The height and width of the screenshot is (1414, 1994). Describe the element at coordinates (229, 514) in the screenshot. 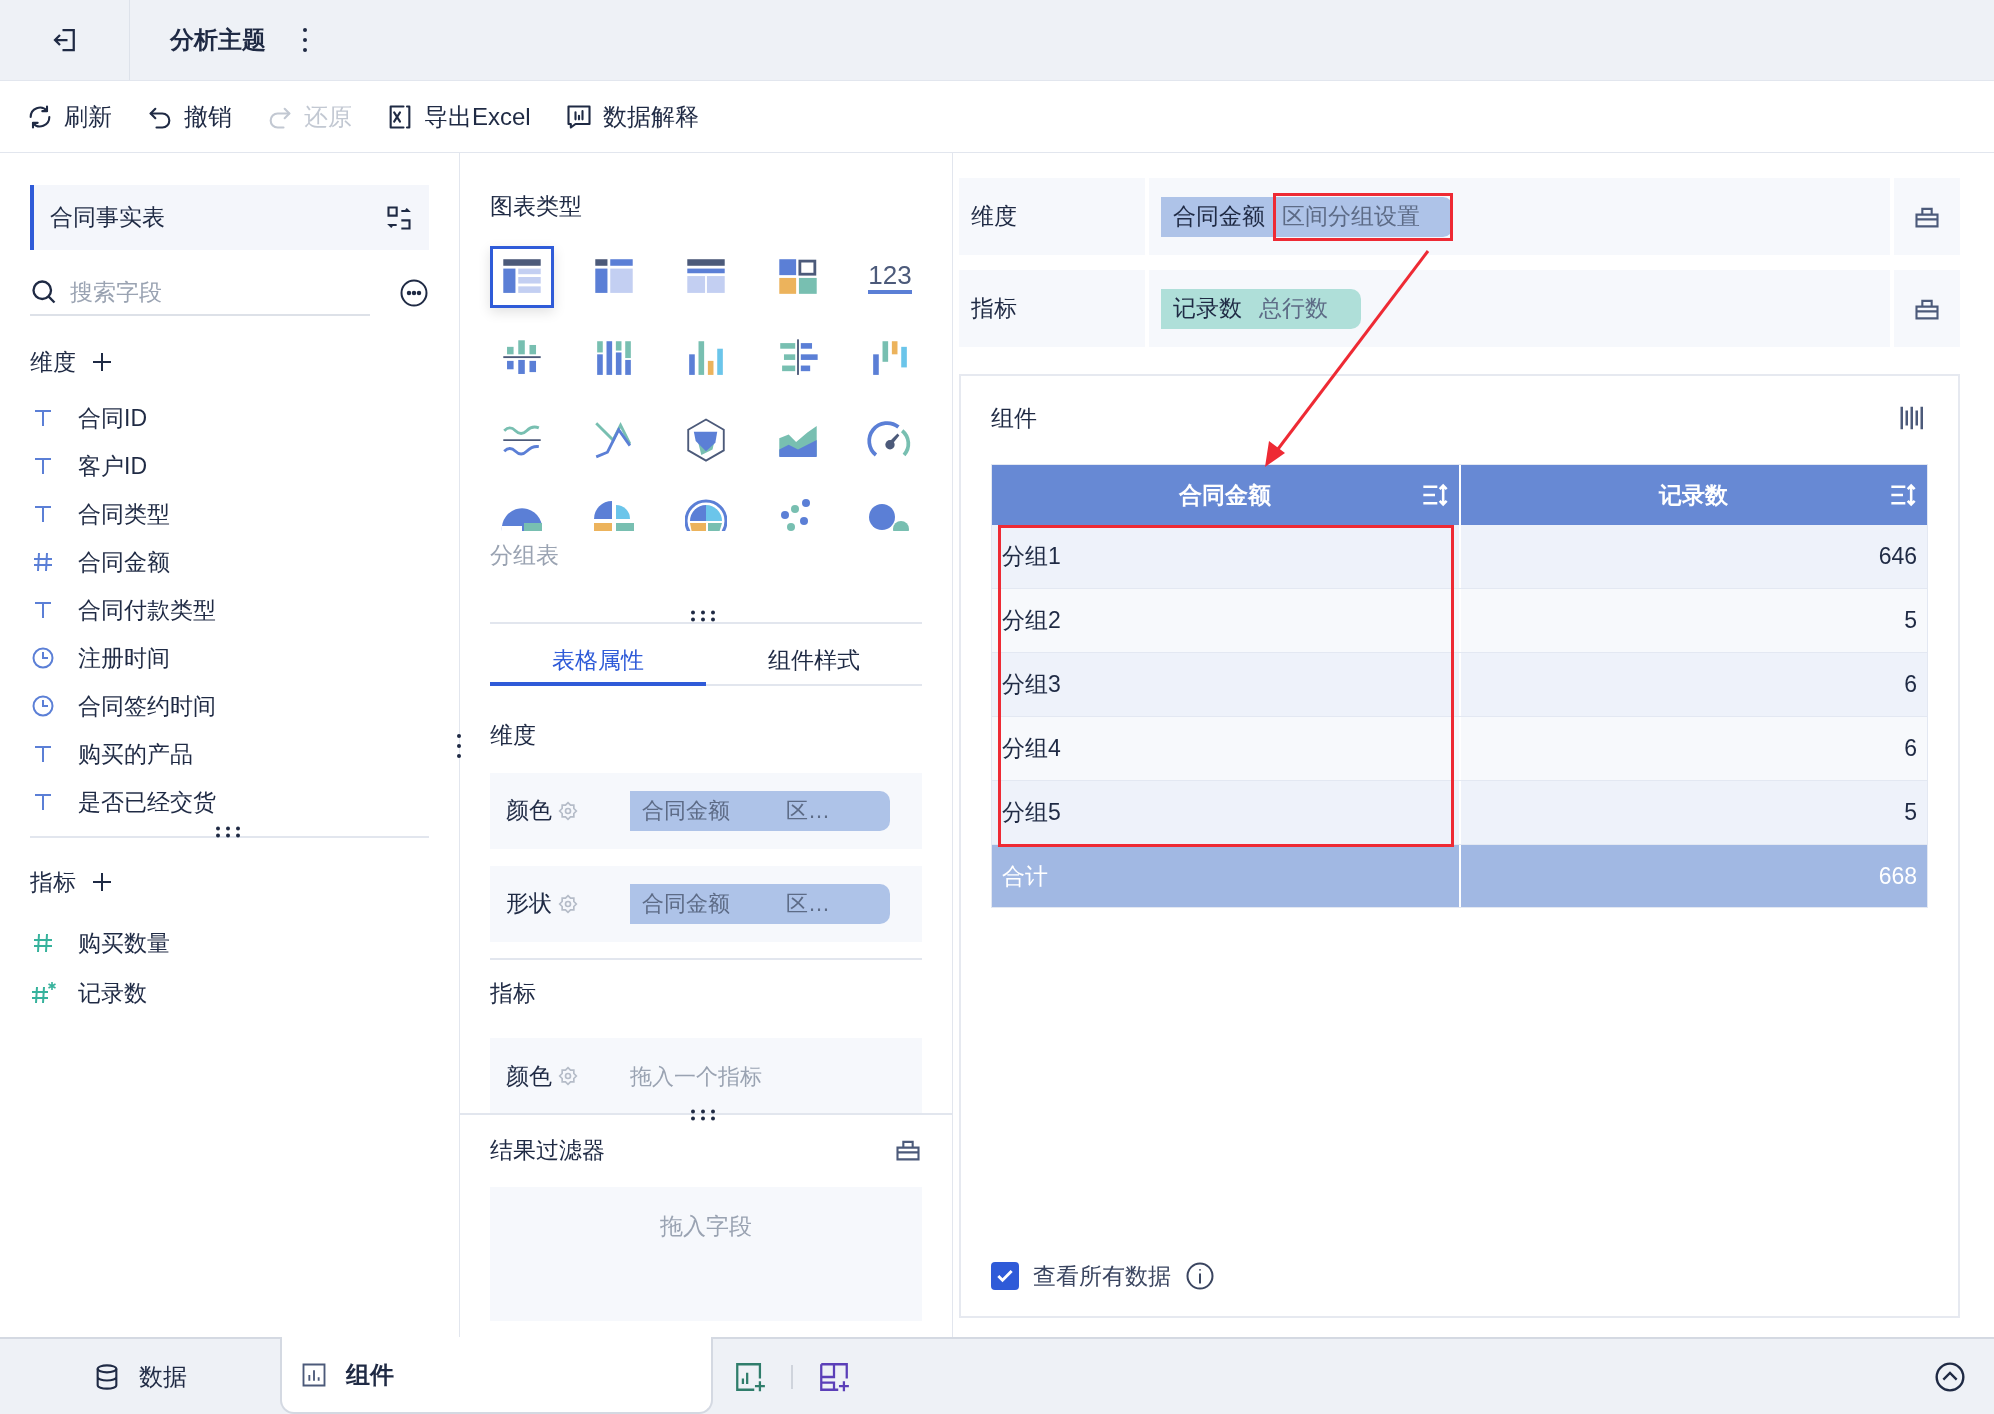

I see `field-item: 合同类型` at that location.